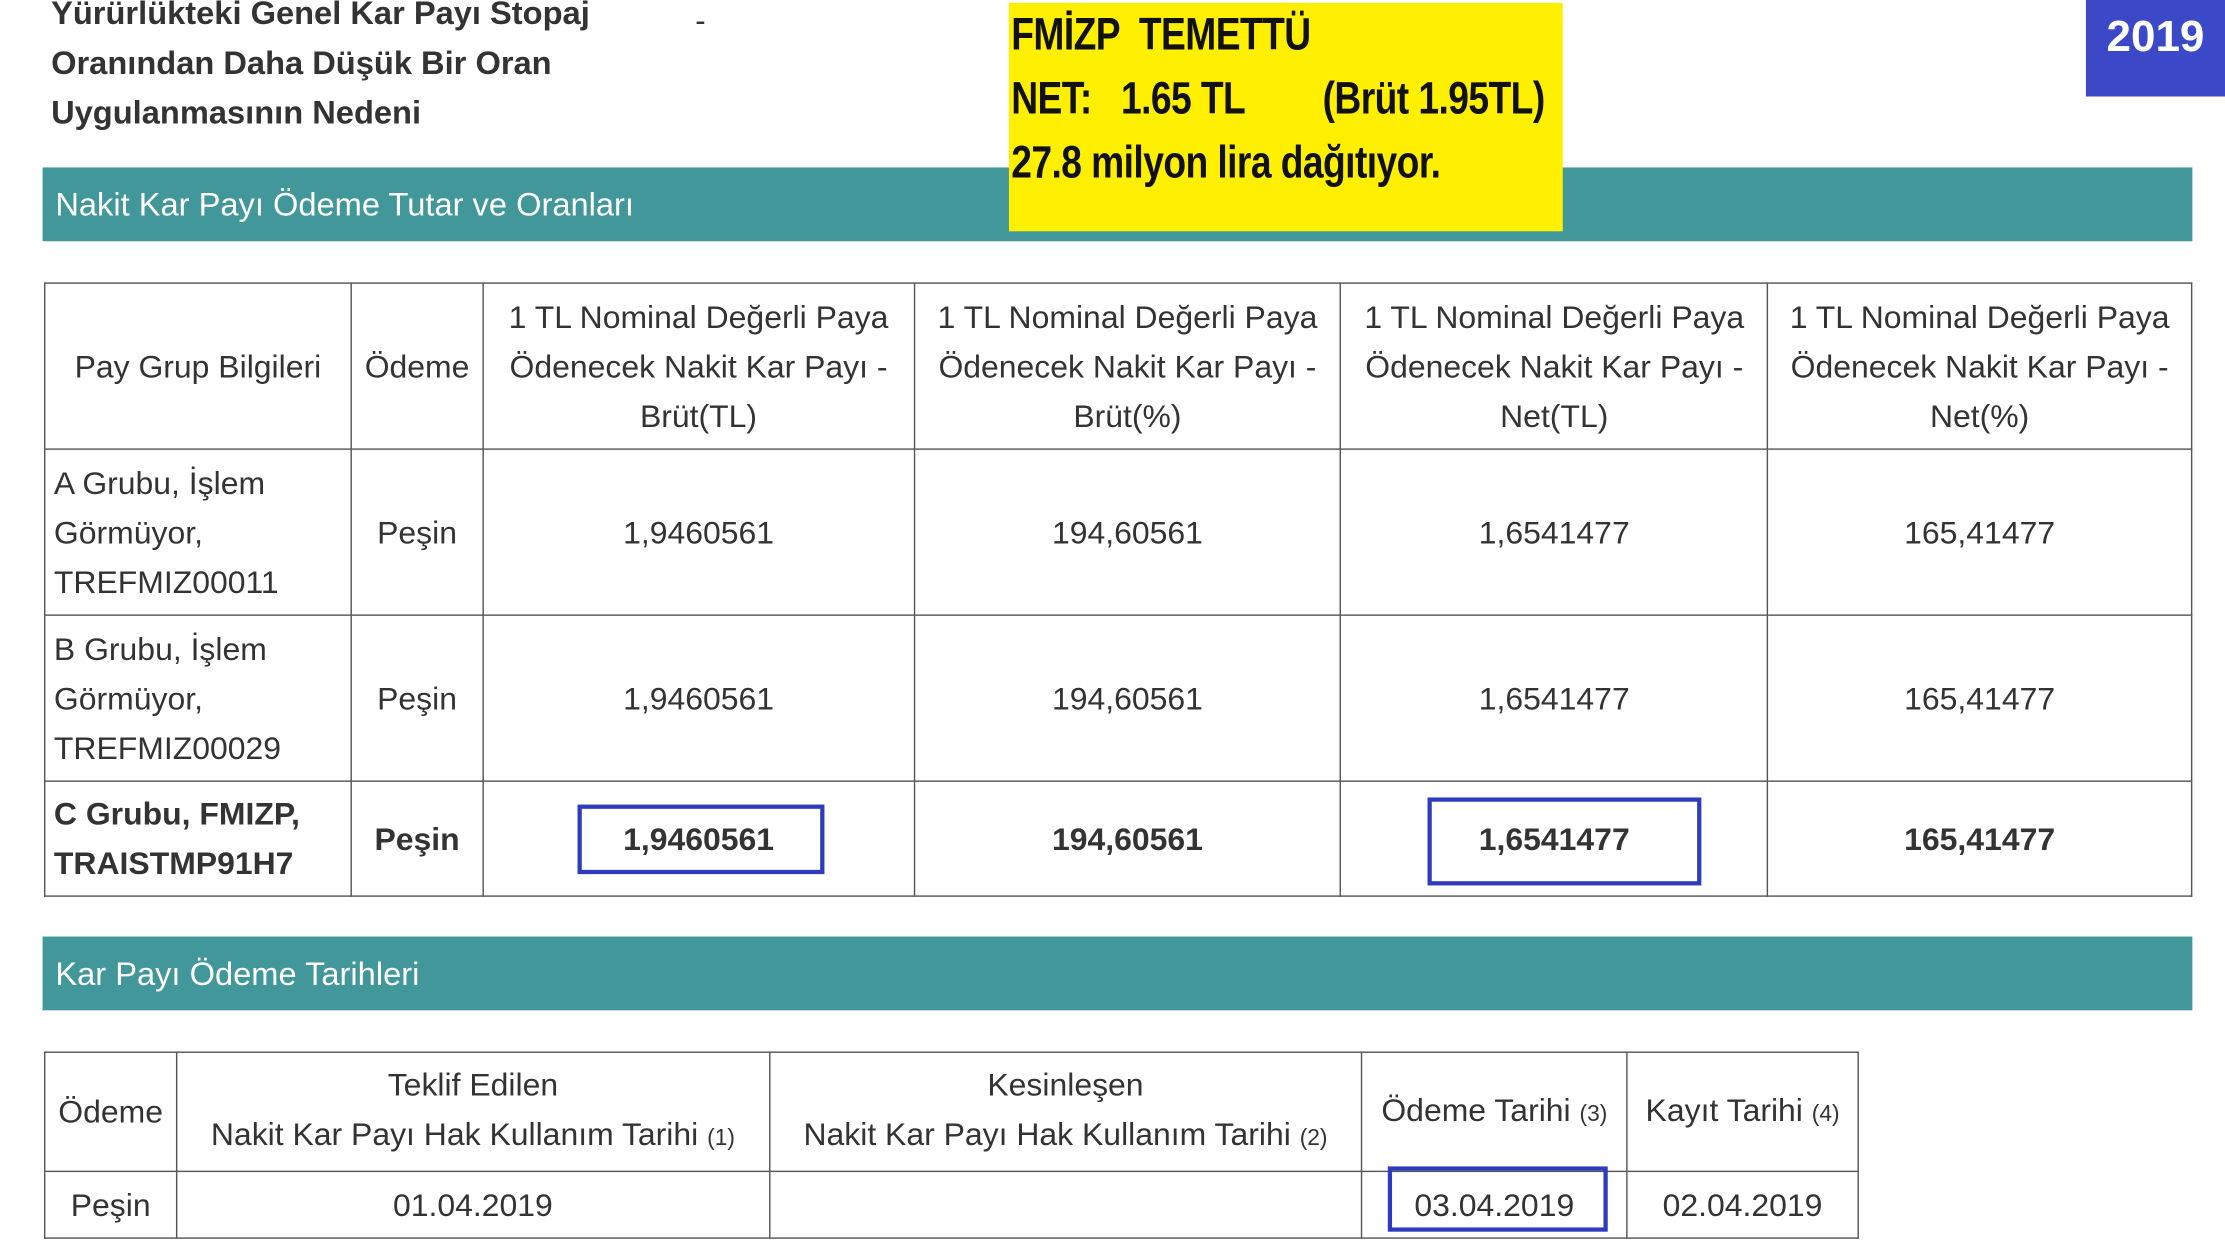  Describe the element at coordinates (1161, 34) in the screenshot. I see `highlight-line-title: FMİZP TEMETTÜ` at that location.